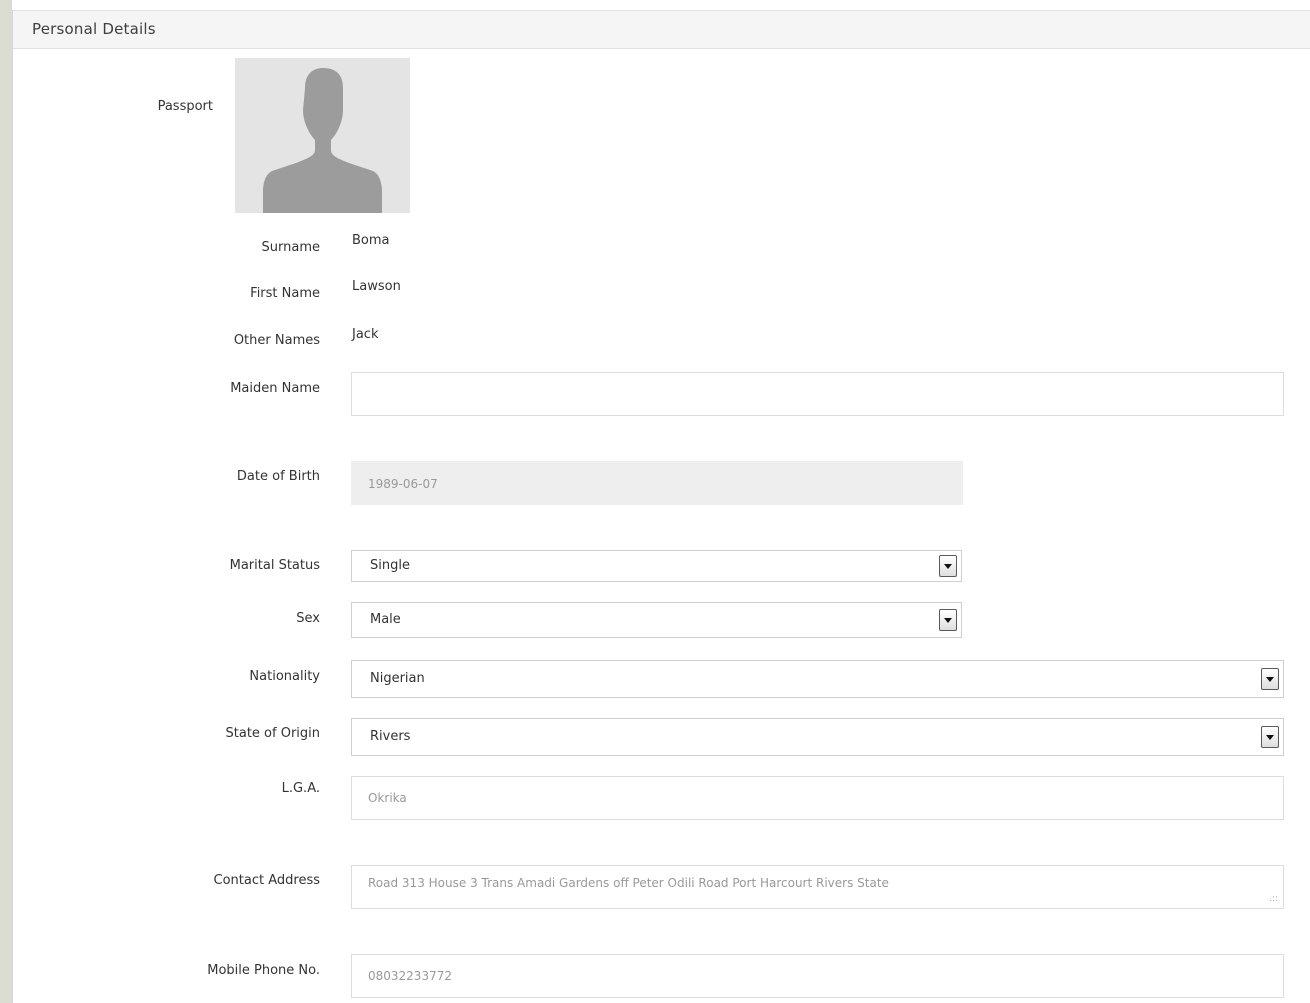  I want to click on surname-label: Surname, so click(290, 247).